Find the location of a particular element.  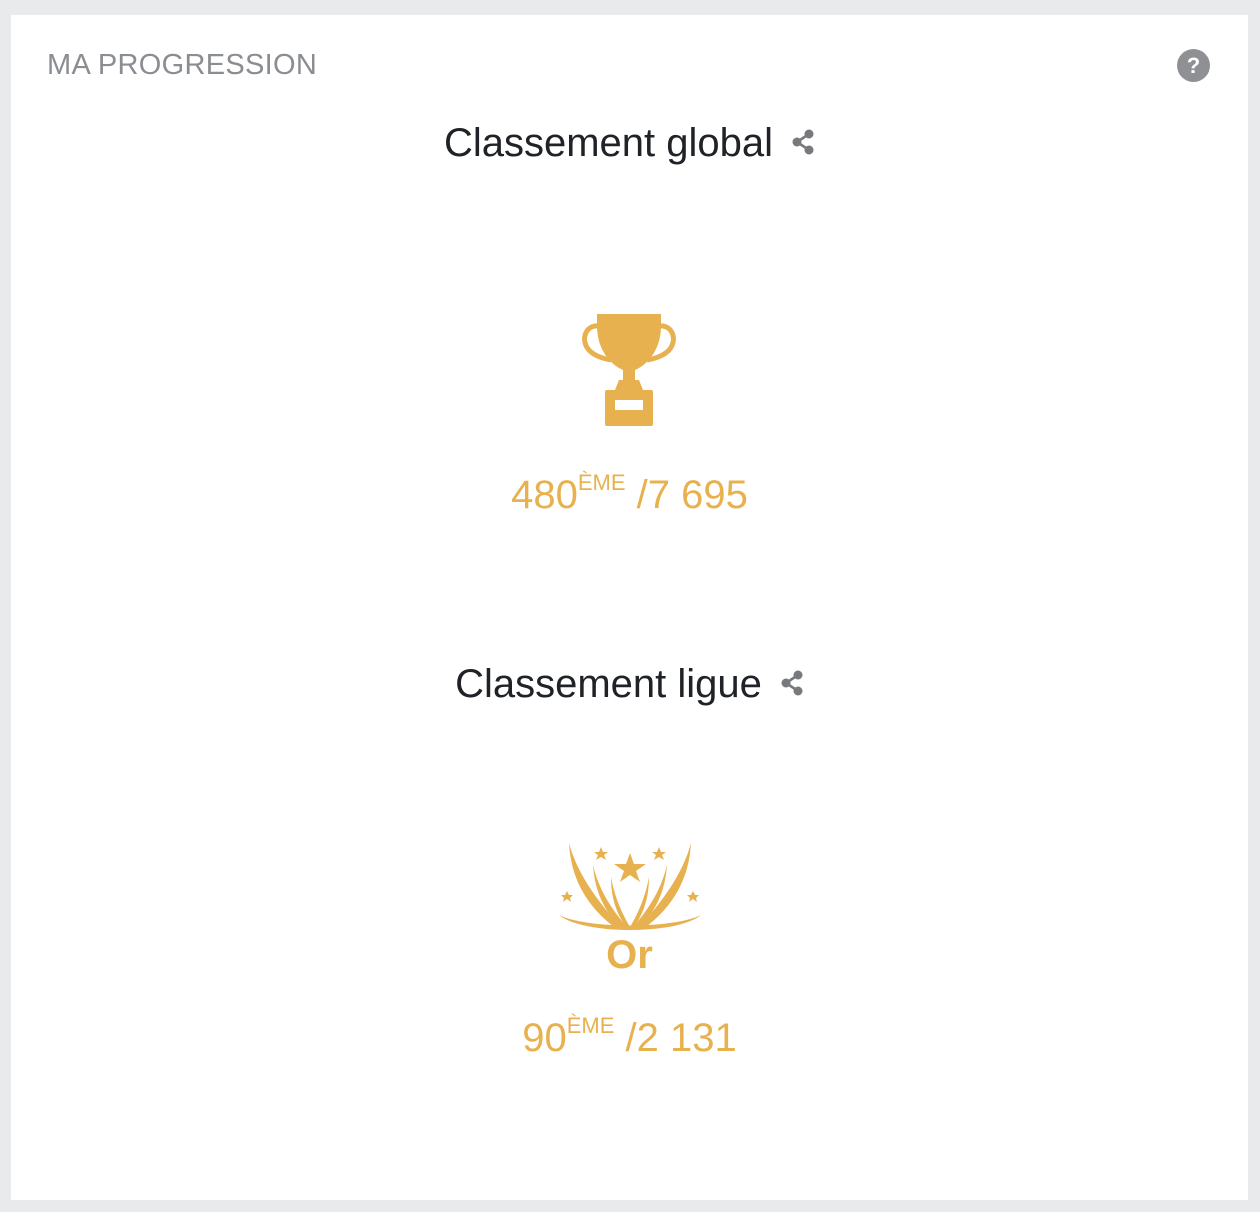

help-icon: ? is located at coordinates (1193, 65).